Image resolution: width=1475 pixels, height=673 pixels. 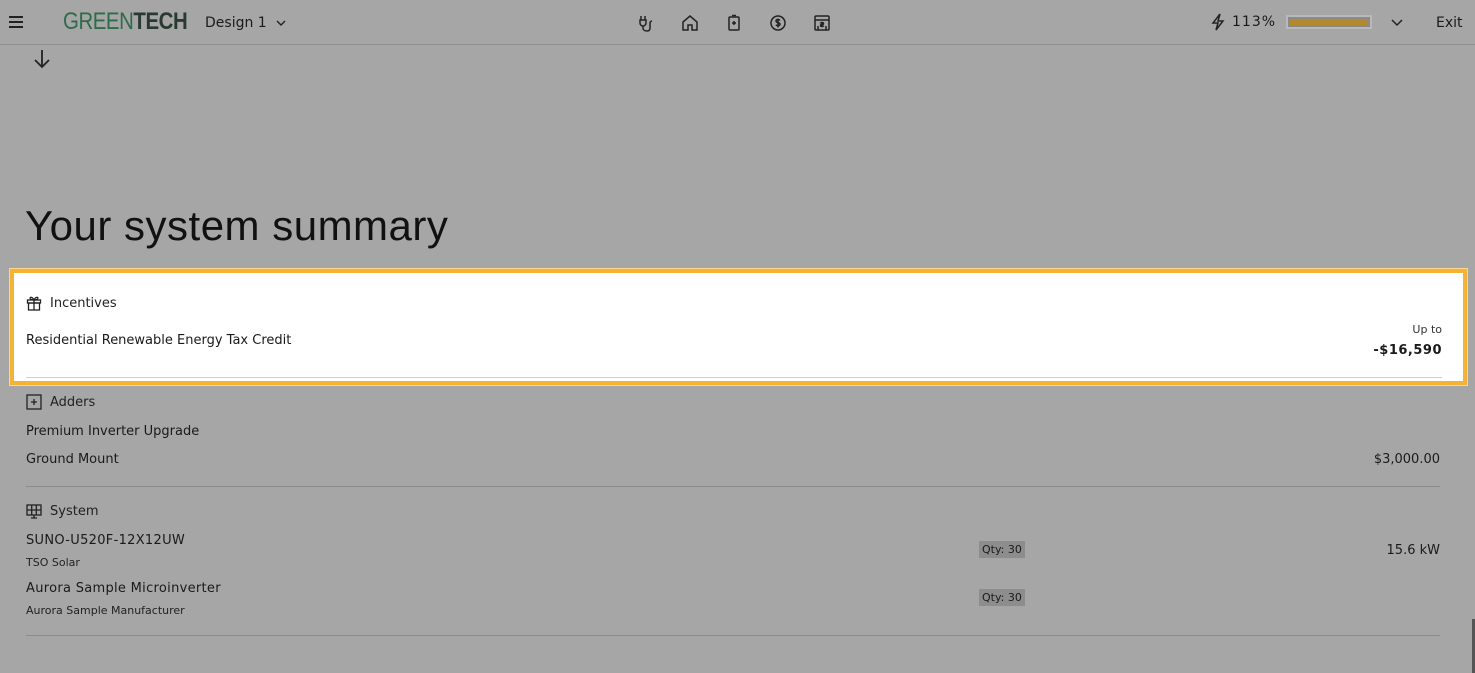 What do you see at coordinates (106, 540) in the screenshot?
I see `system-item-name: SUNO-U520F-12X12UW` at bounding box center [106, 540].